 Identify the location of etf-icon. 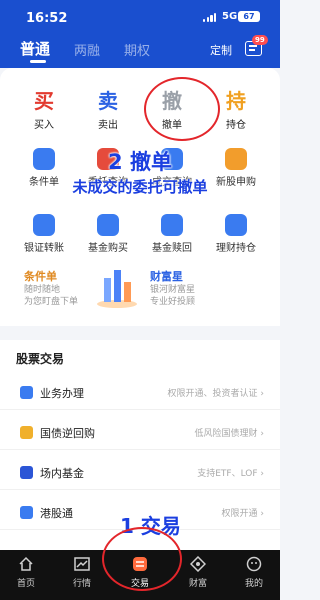
(26, 472).